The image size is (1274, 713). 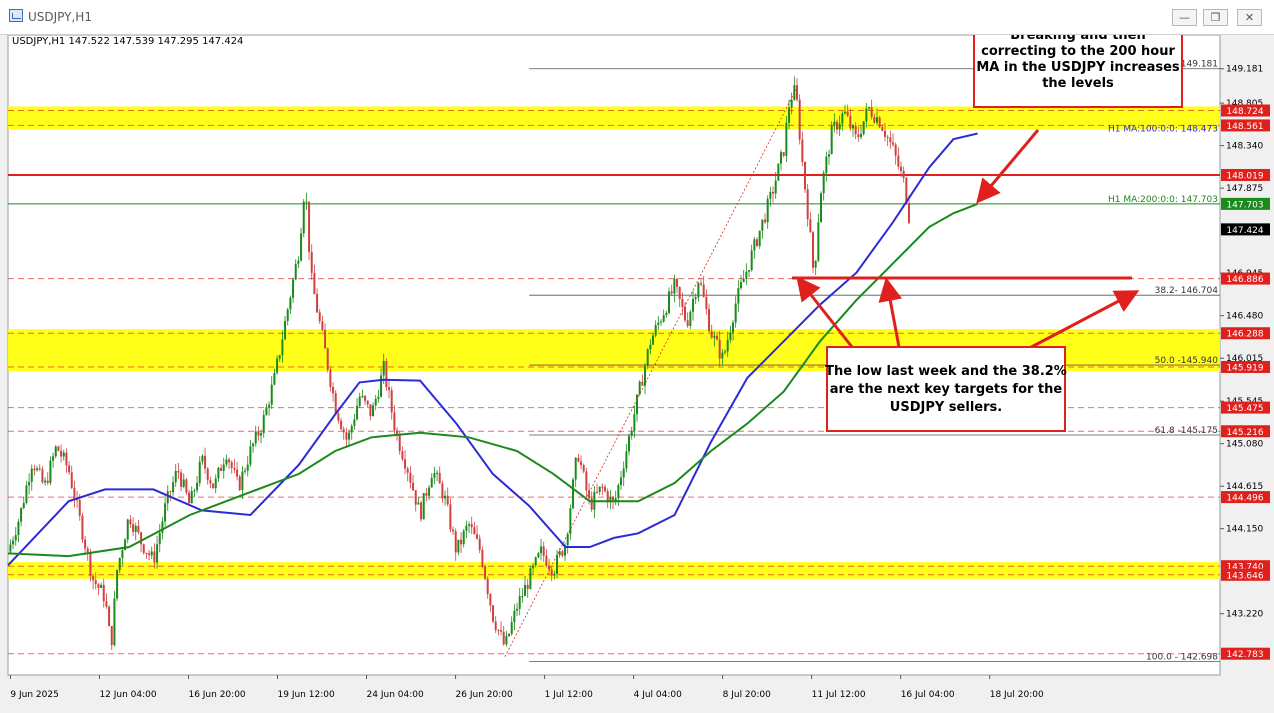 I want to click on close-button: ✕, so click(x=1249, y=17).